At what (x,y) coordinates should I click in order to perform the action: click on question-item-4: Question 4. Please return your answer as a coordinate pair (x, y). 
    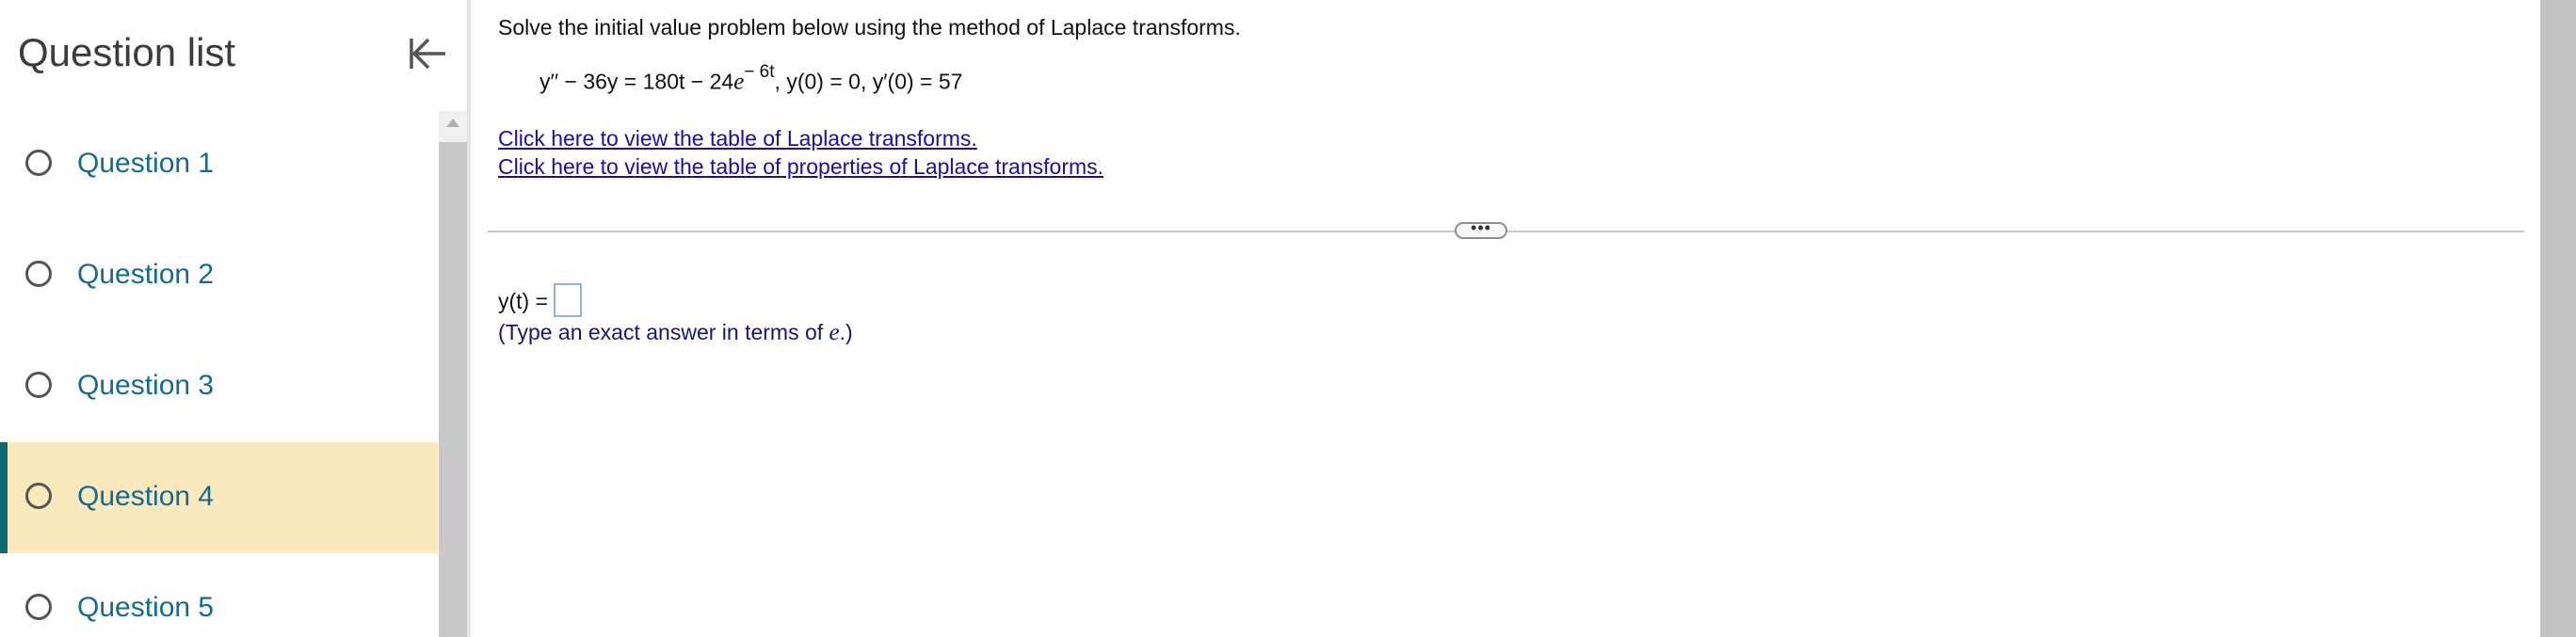
    Looking at the image, I should click on (219, 497).